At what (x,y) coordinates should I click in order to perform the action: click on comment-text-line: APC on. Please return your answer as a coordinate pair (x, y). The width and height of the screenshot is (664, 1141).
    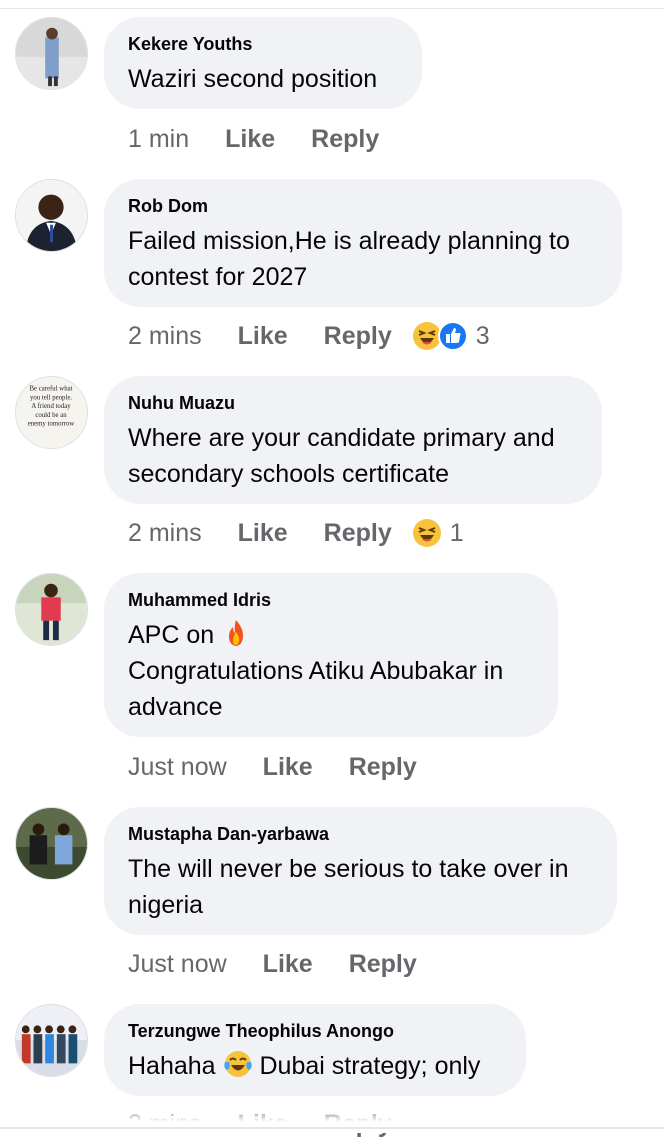
    Looking at the image, I should click on (171, 635).